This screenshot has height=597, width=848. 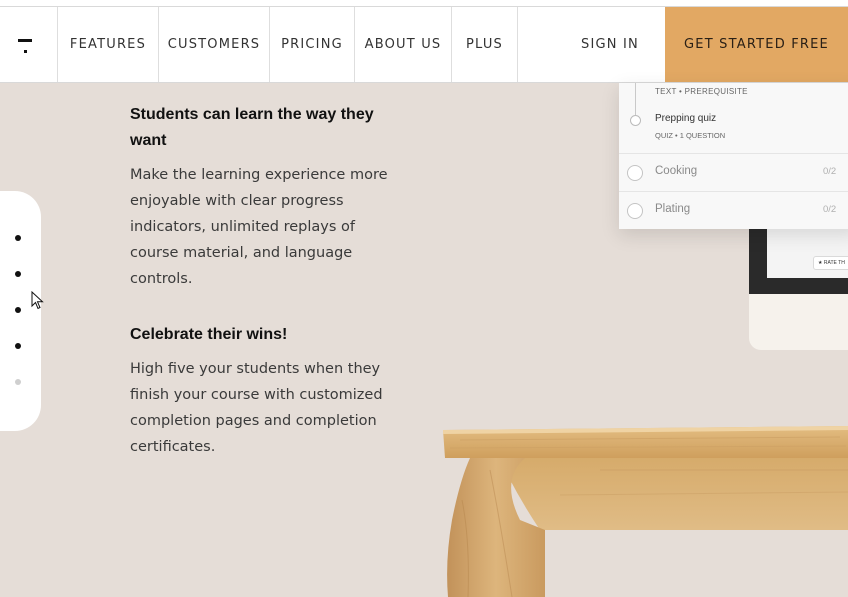 What do you see at coordinates (673, 209) in the screenshot?
I see `section-label: Plating` at bounding box center [673, 209].